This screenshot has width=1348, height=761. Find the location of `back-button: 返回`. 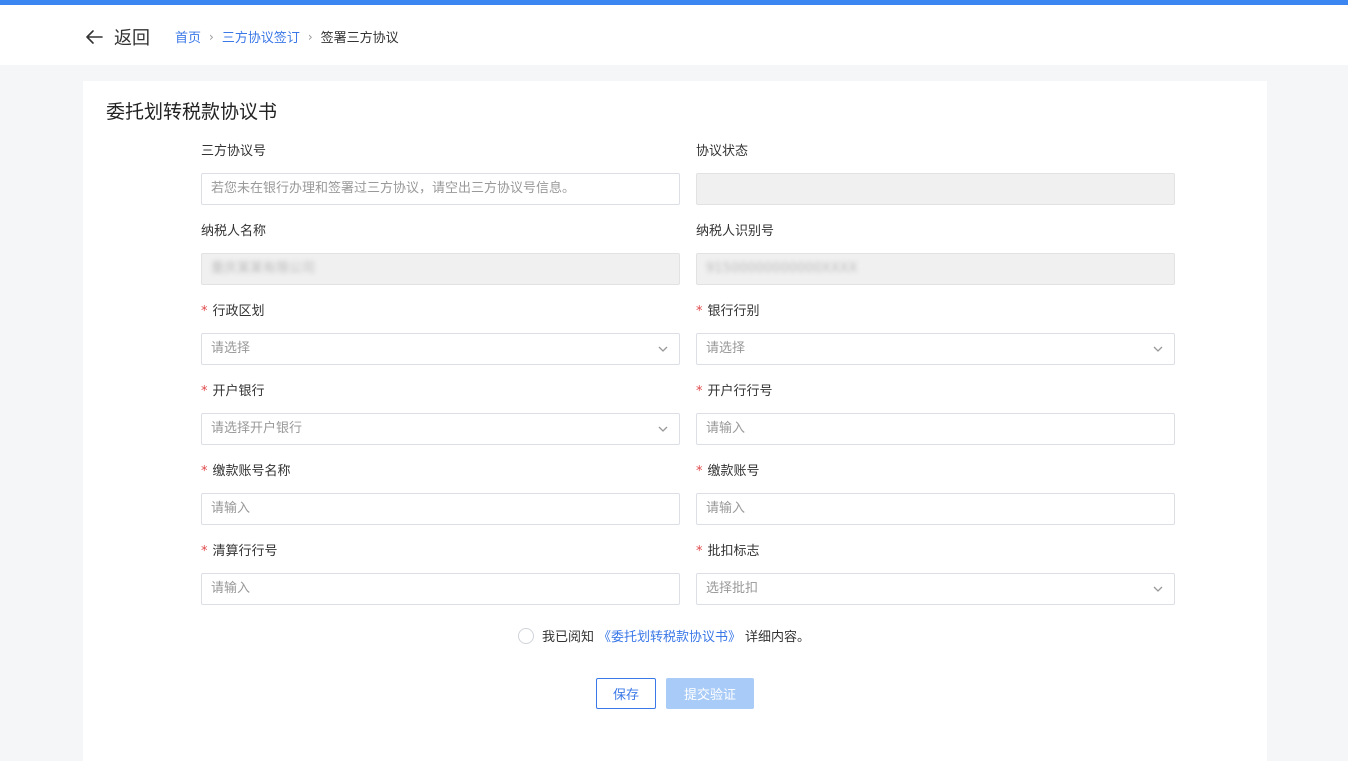

back-button: 返回 is located at coordinates (117, 37).